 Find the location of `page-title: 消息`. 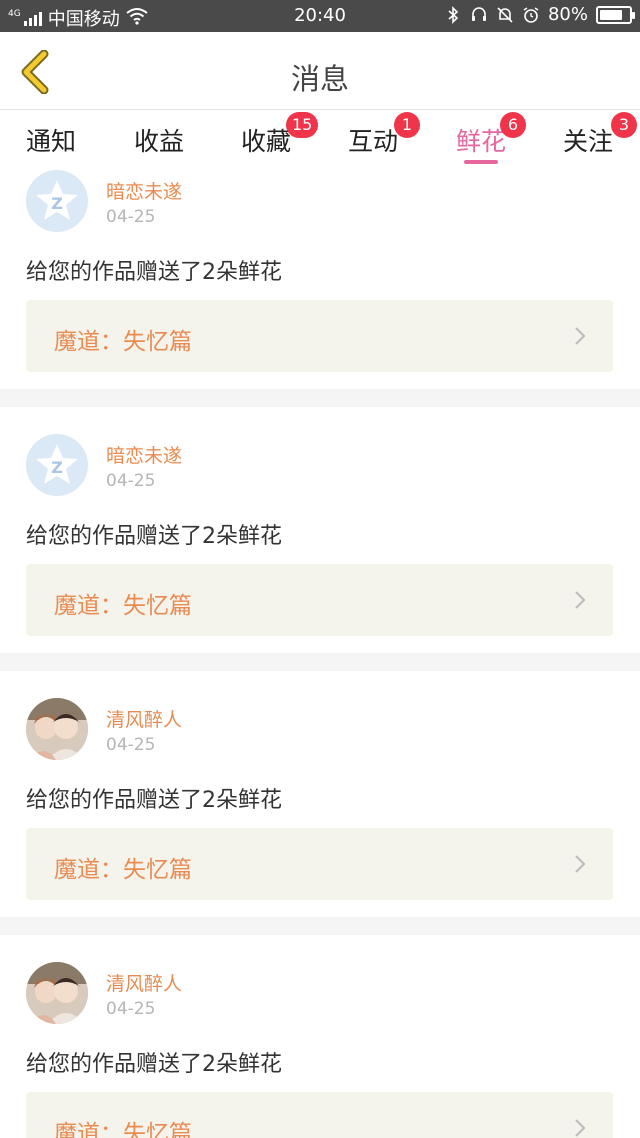

page-title: 消息 is located at coordinates (319, 79).